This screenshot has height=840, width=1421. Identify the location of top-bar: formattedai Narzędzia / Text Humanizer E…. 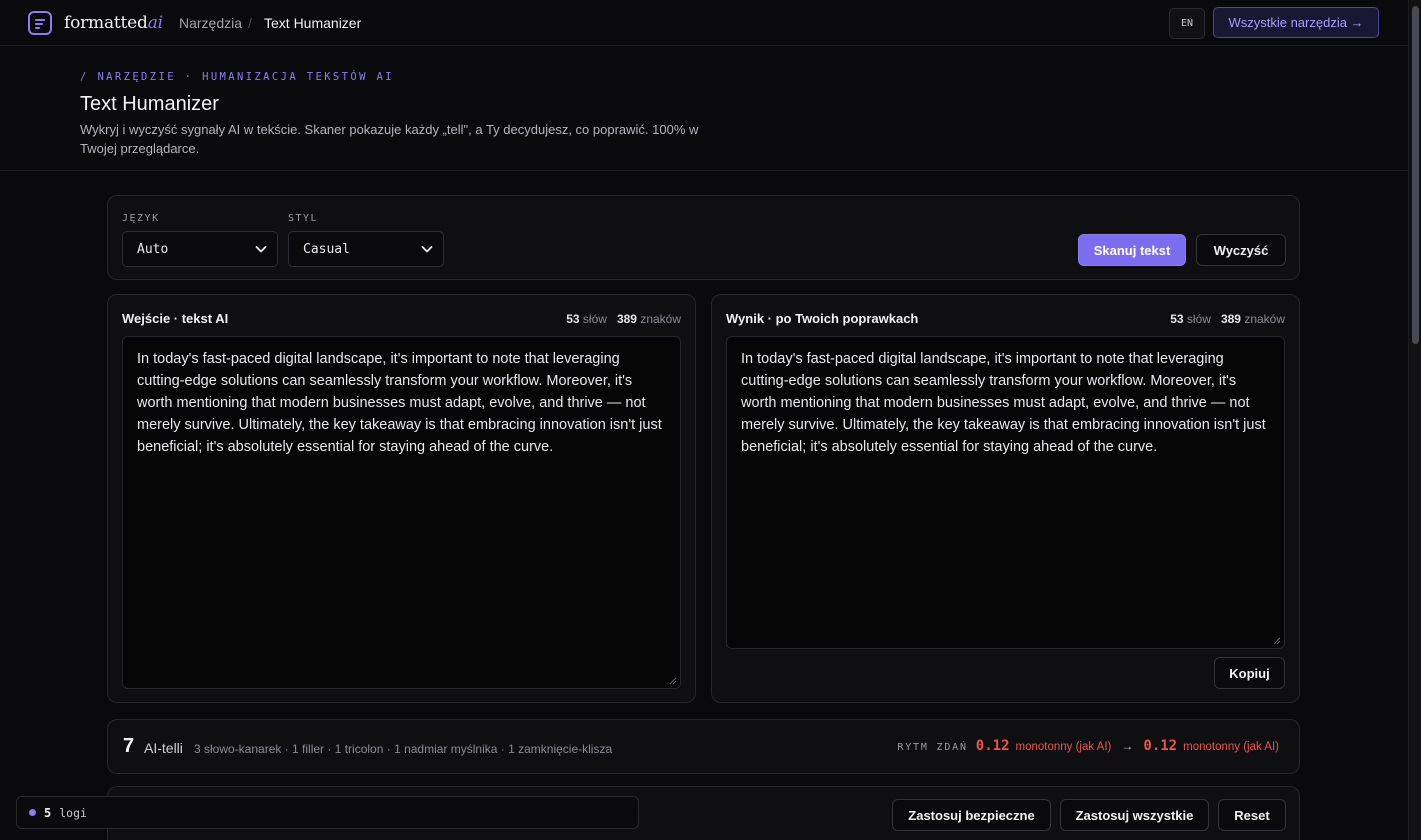
(704, 23).